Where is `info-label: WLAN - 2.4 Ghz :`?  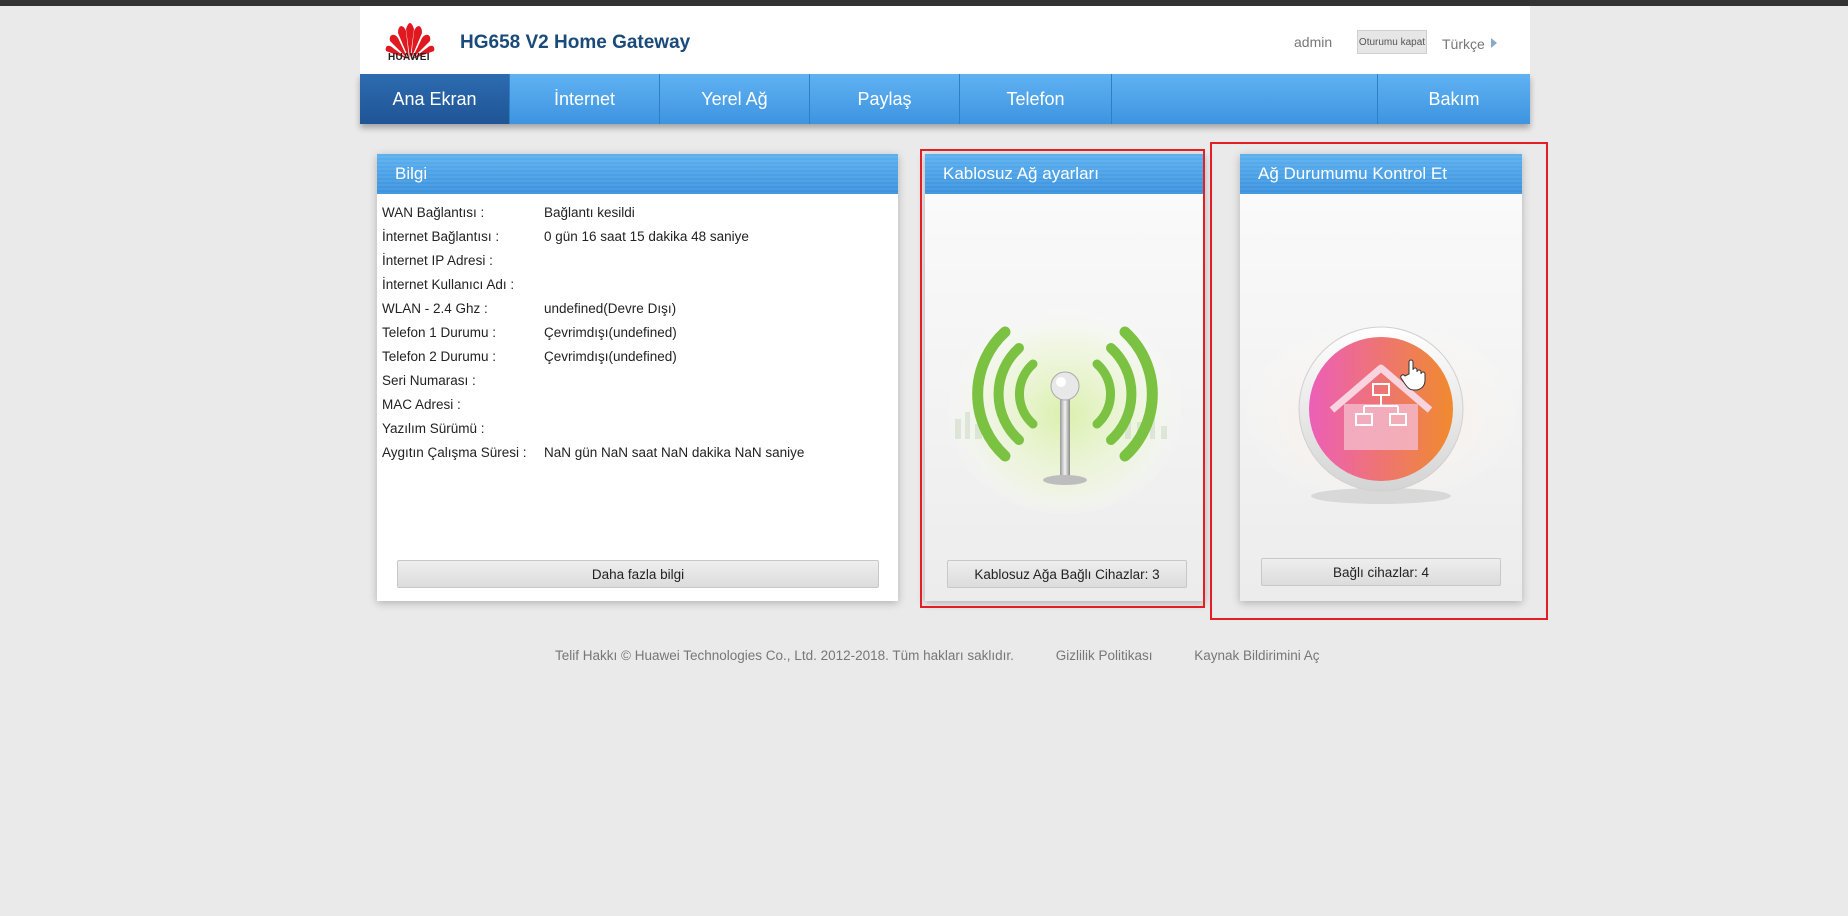
info-label: WLAN - 2.4 Ghz : is located at coordinates (435, 308).